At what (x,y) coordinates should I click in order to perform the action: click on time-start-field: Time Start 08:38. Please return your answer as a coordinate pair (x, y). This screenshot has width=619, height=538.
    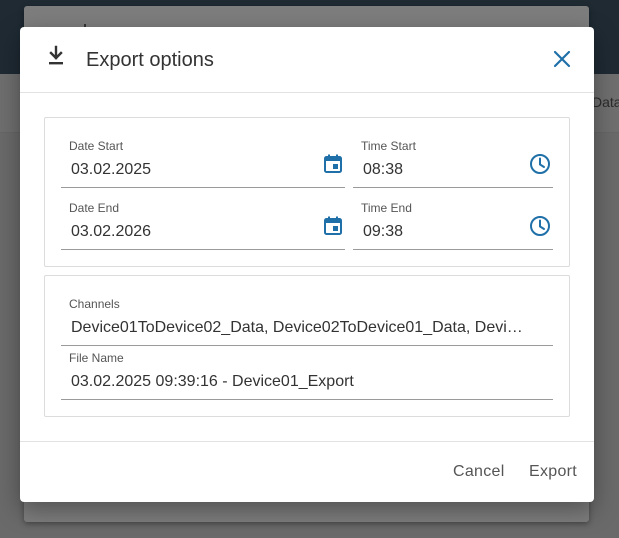
    Looking at the image, I should click on (453, 163).